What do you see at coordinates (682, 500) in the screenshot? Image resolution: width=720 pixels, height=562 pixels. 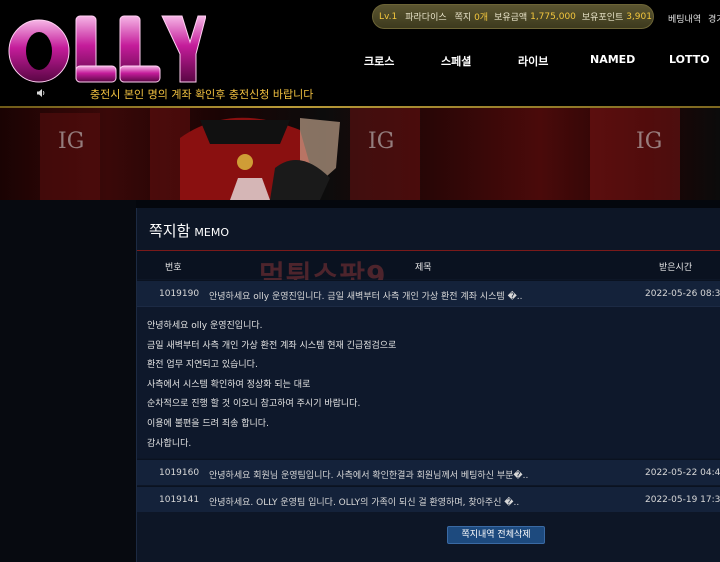 I see `memo-received: 2022-05-19 17:39` at bounding box center [682, 500].